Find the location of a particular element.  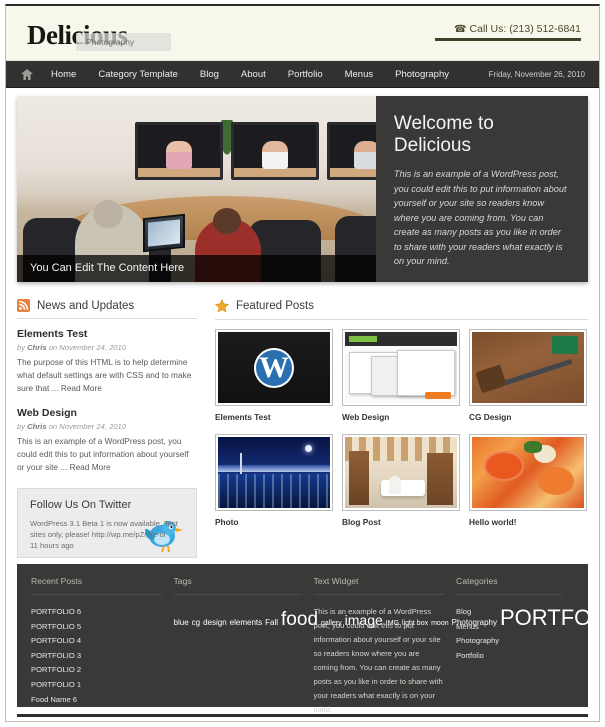

news-post-title: Elements Test is located at coordinates (107, 334).